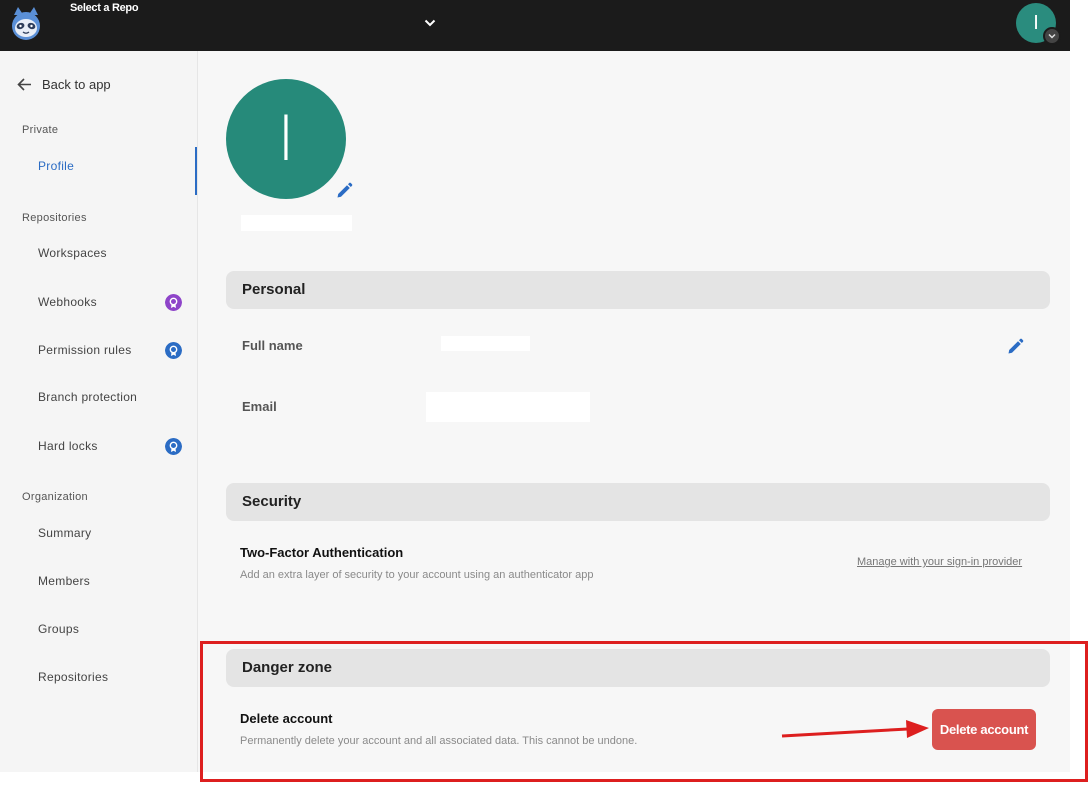 The height and width of the screenshot is (785, 1090). Describe the element at coordinates (272, 345) in the screenshot. I see `full-name-label: Full name` at that location.